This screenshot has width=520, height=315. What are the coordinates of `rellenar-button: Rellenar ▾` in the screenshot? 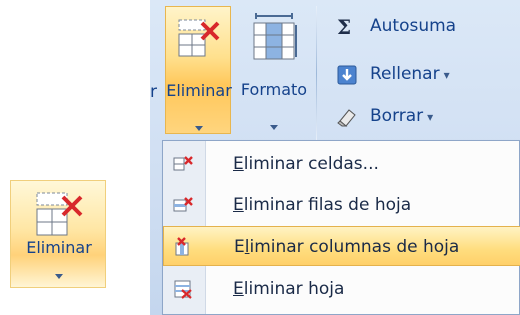 It's located at (424, 74).